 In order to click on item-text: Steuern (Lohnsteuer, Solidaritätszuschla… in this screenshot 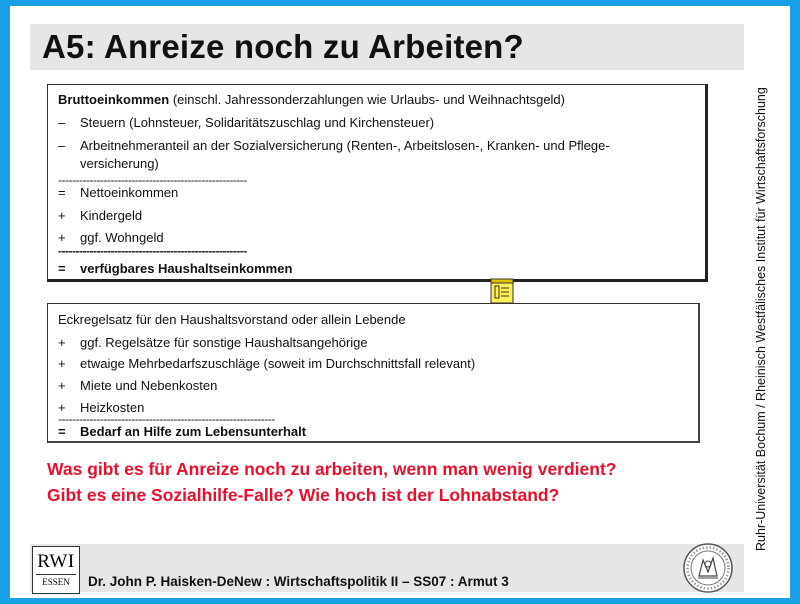, I will do `click(257, 122)`.